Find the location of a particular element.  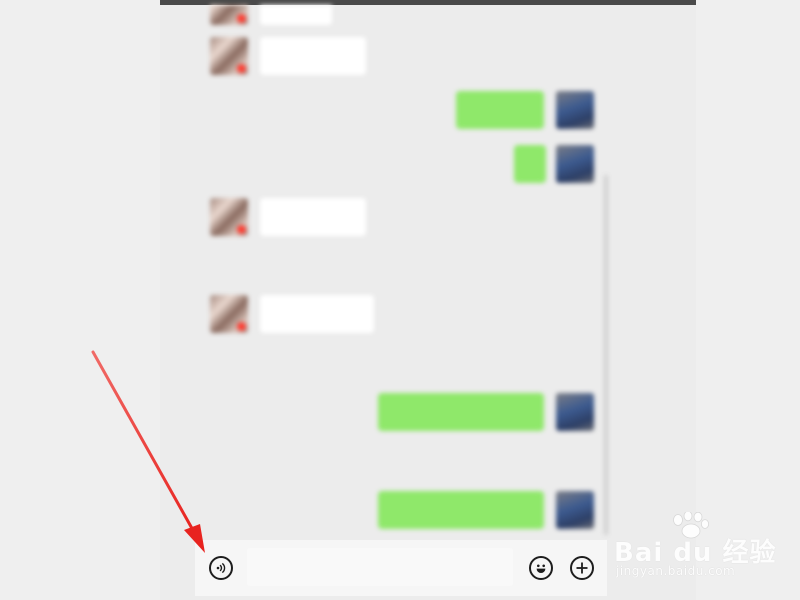

add-icon is located at coordinates (582, 568).